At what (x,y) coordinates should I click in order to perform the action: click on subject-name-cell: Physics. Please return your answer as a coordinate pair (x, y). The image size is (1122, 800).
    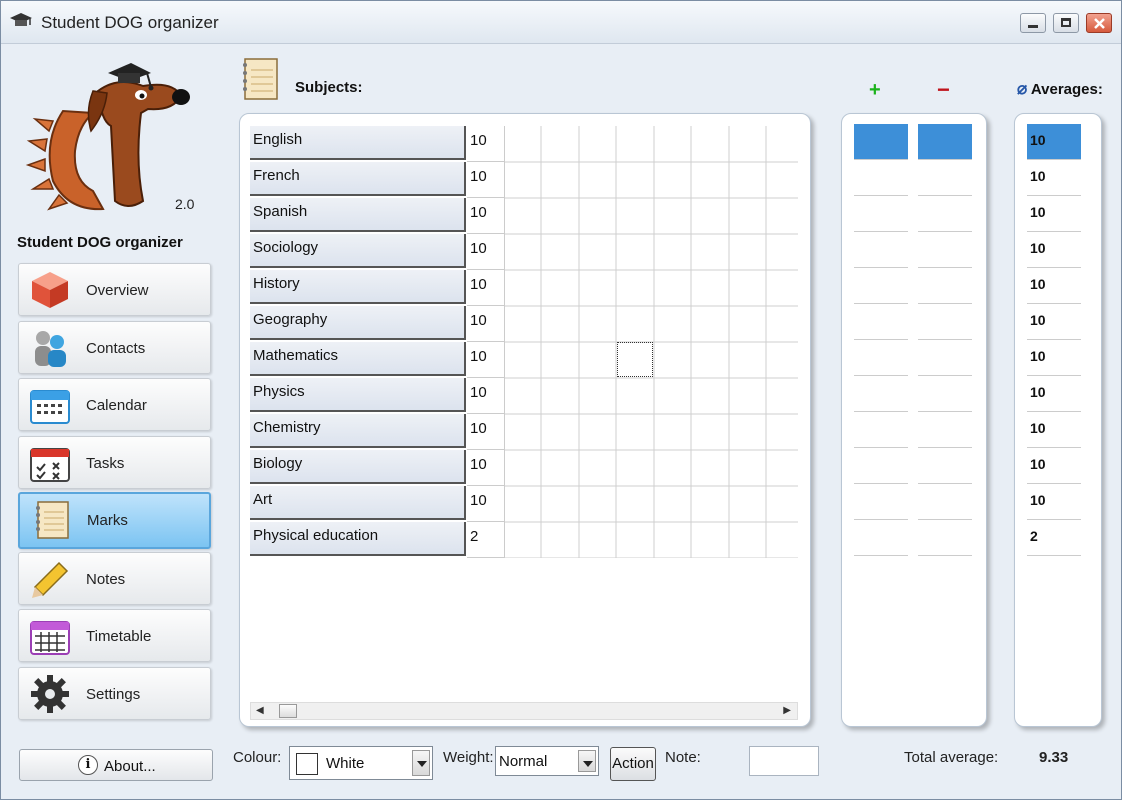
    Looking at the image, I should click on (358, 395).